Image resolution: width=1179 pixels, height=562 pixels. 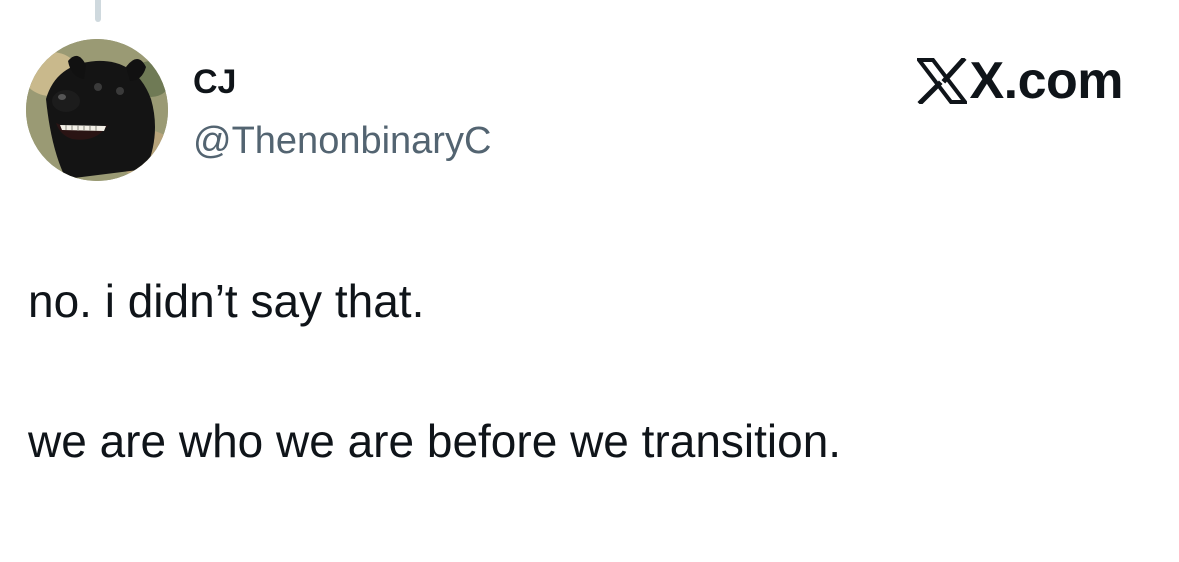 I want to click on brand-text: X.com, so click(x=1046, y=81).